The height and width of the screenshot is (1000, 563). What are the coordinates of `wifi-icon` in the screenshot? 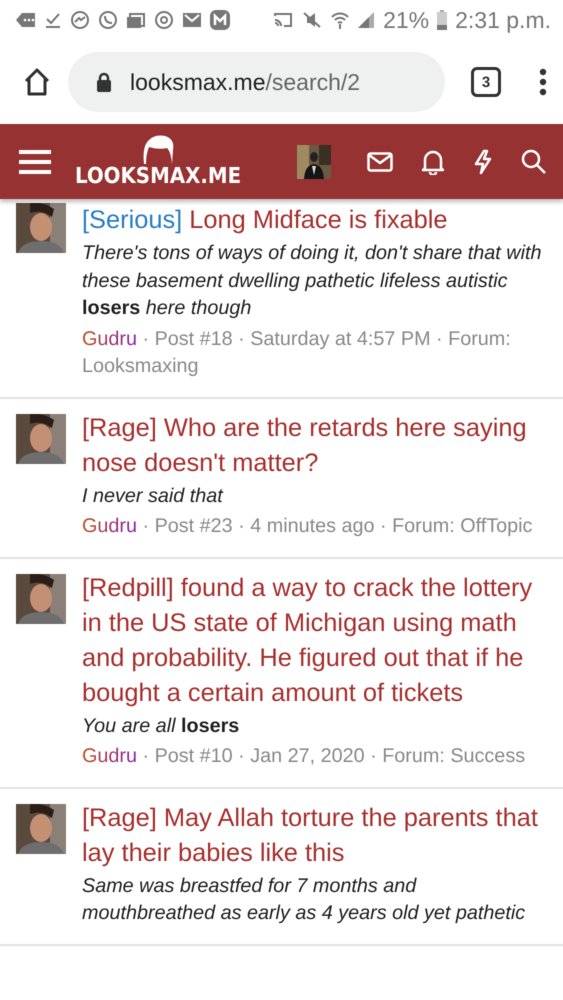 It's located at (340, 20).